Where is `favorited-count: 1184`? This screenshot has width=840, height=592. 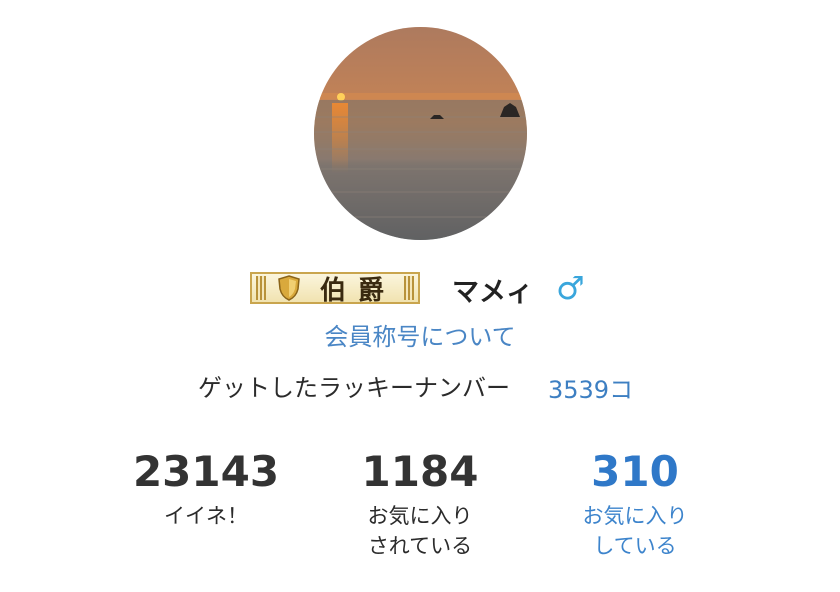
favorited-count: 1184 is located at coordinates (420, 471).